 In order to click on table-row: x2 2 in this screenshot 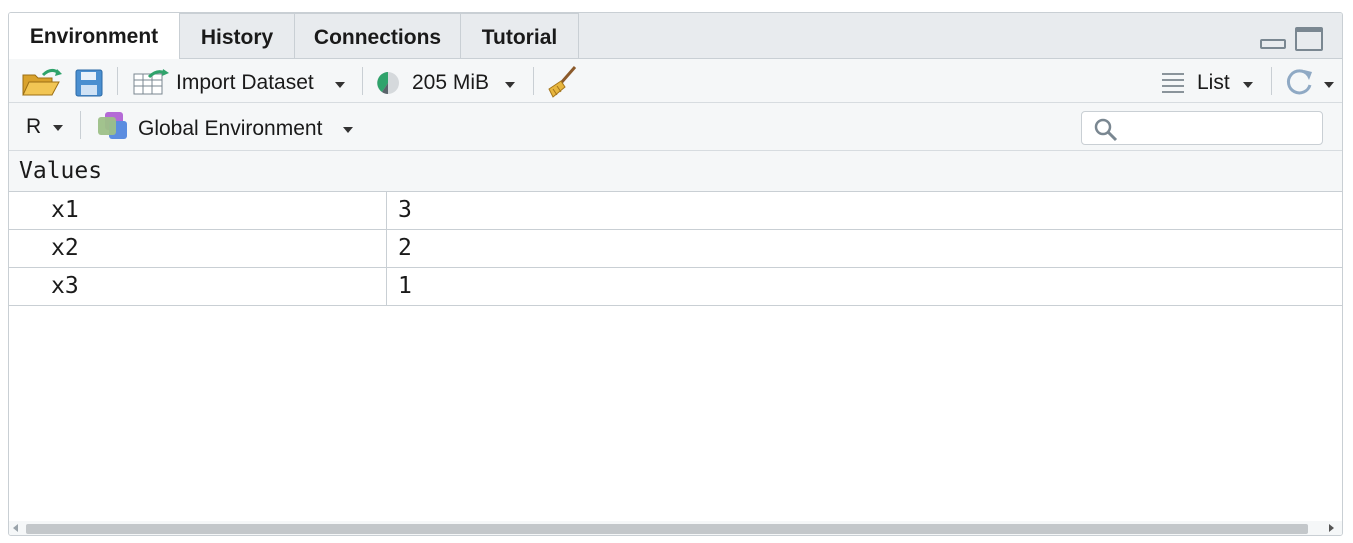, I will do `click(675, 249)`.